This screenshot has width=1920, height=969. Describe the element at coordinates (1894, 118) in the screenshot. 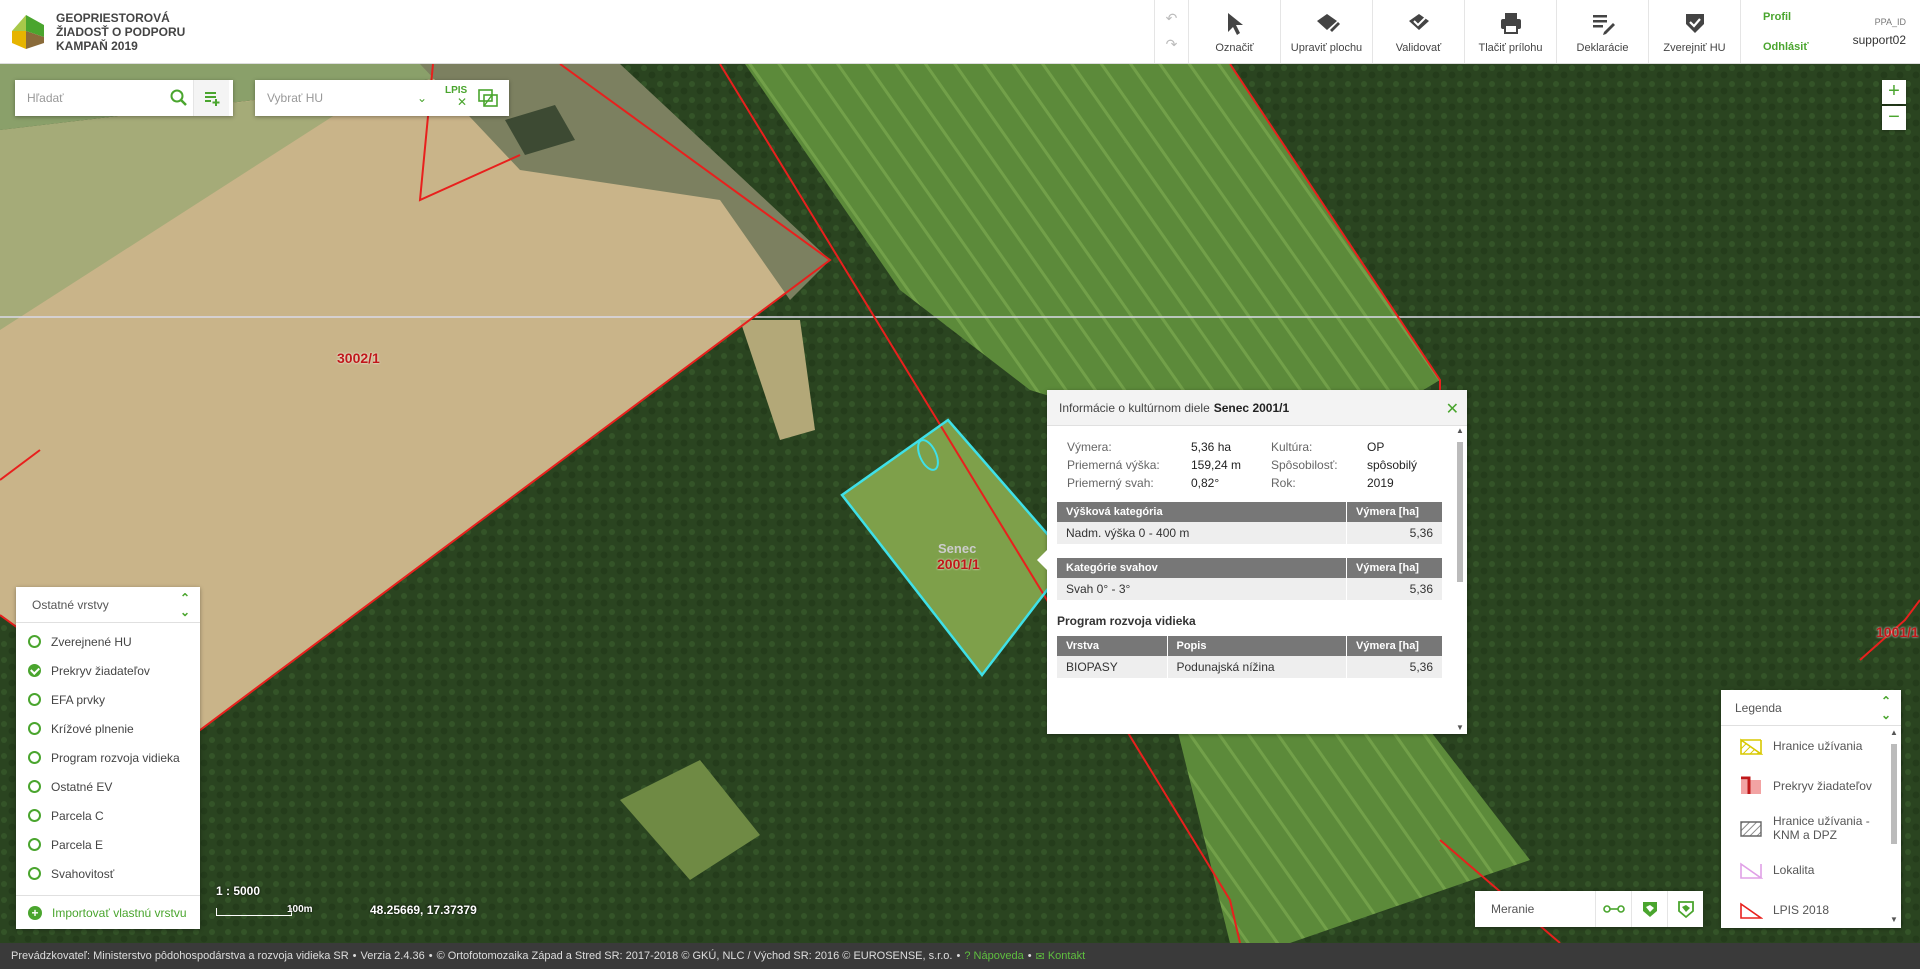

I see `zoom-out-button: −` at that location.